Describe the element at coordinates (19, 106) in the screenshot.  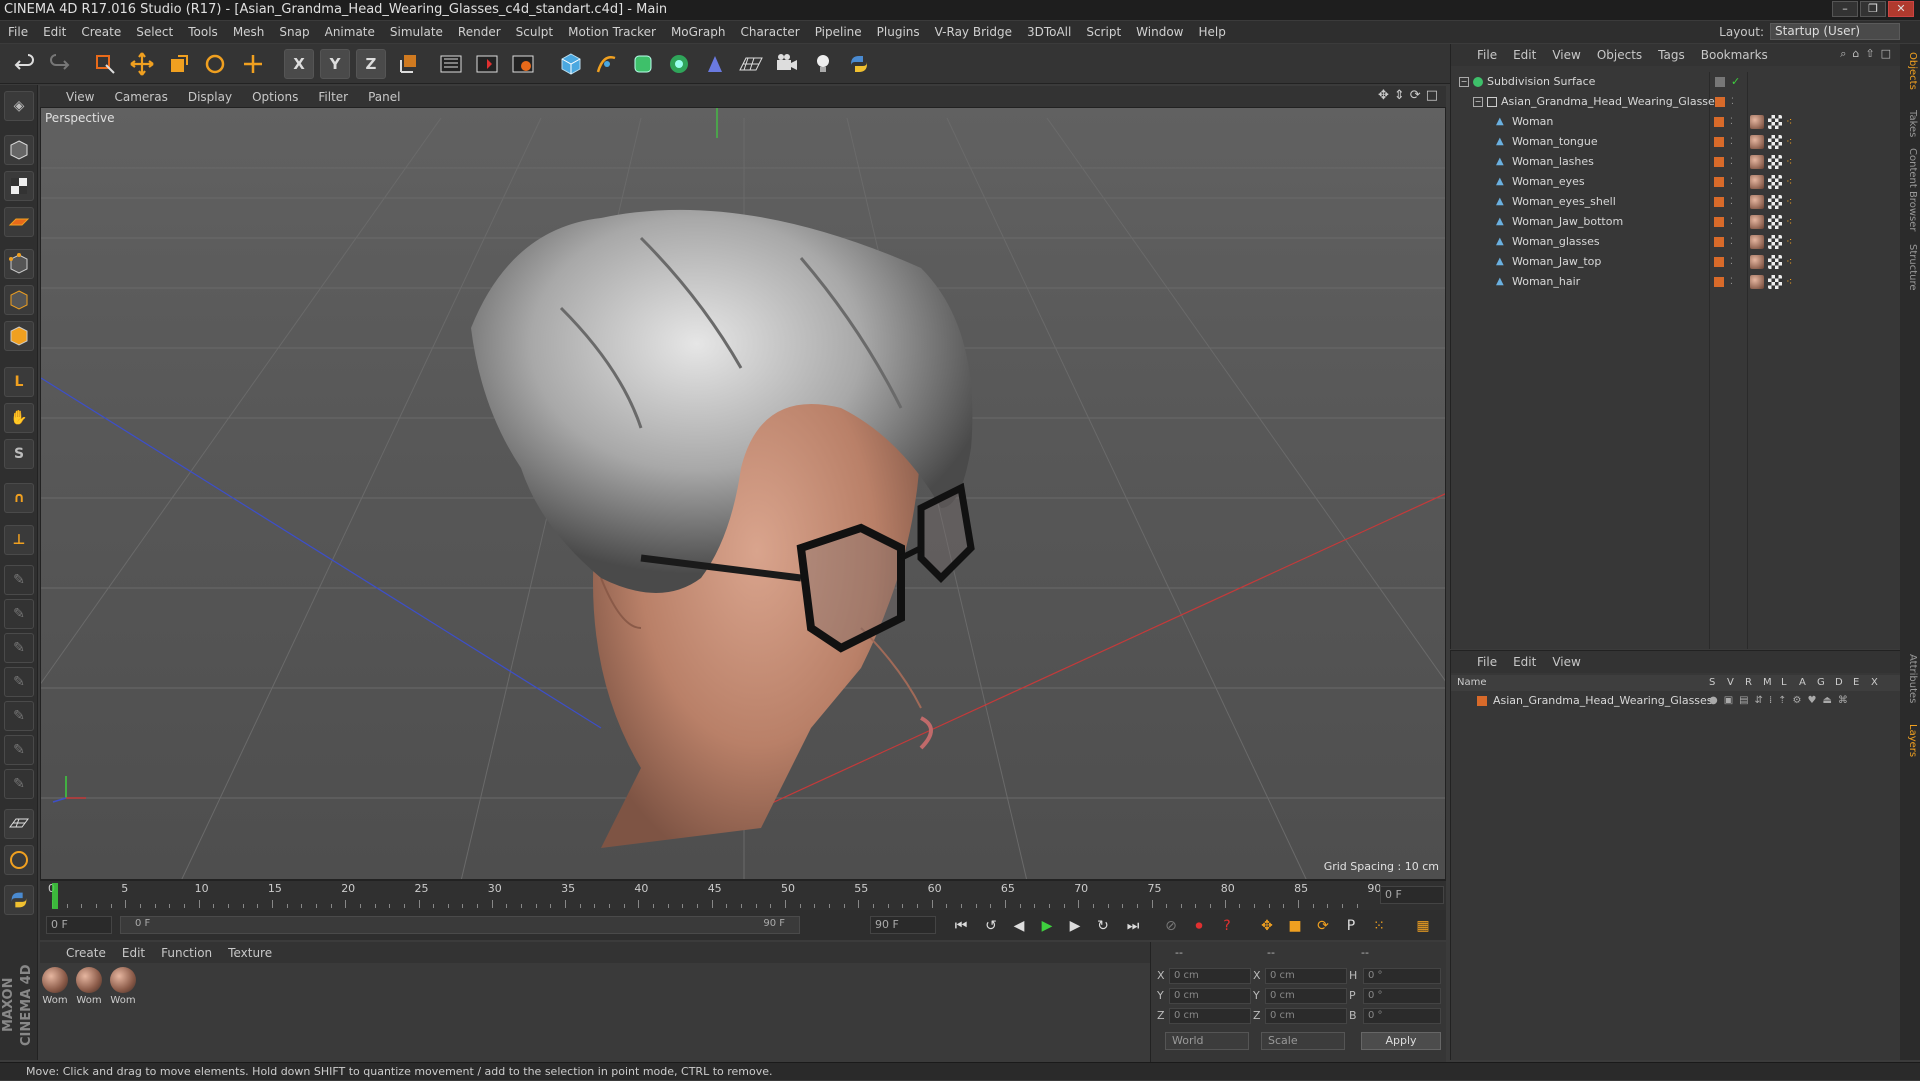
I see `make-editable-icon: ◈` at that location.